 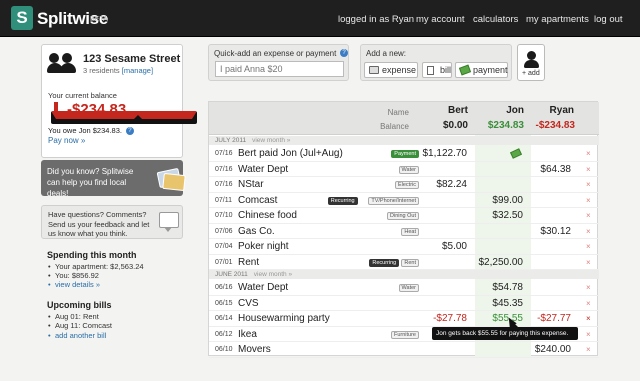 I want to click on spending-item: Your apartment: $2,563.24, so click(x=96, y=266).